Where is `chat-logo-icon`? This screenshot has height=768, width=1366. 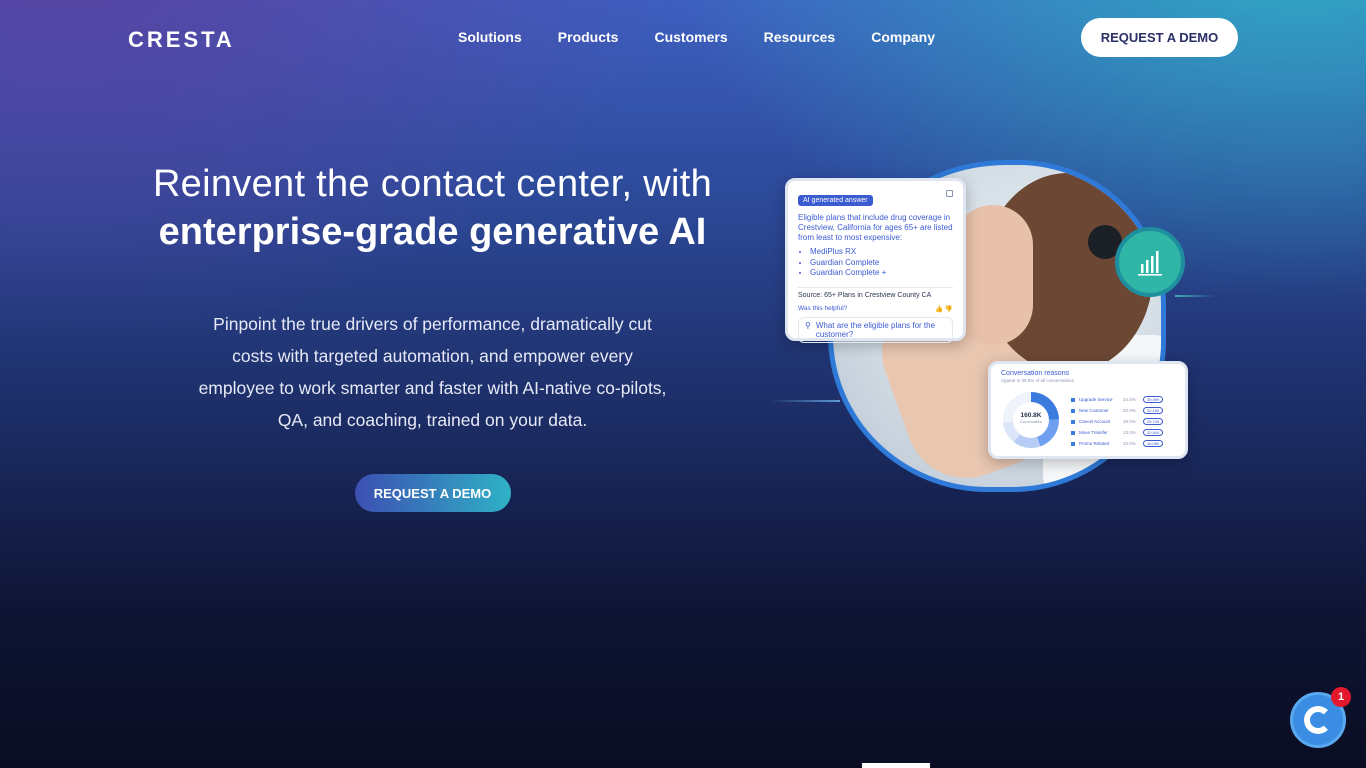 chat-logo-icon is located at coordinates (1318, 720).